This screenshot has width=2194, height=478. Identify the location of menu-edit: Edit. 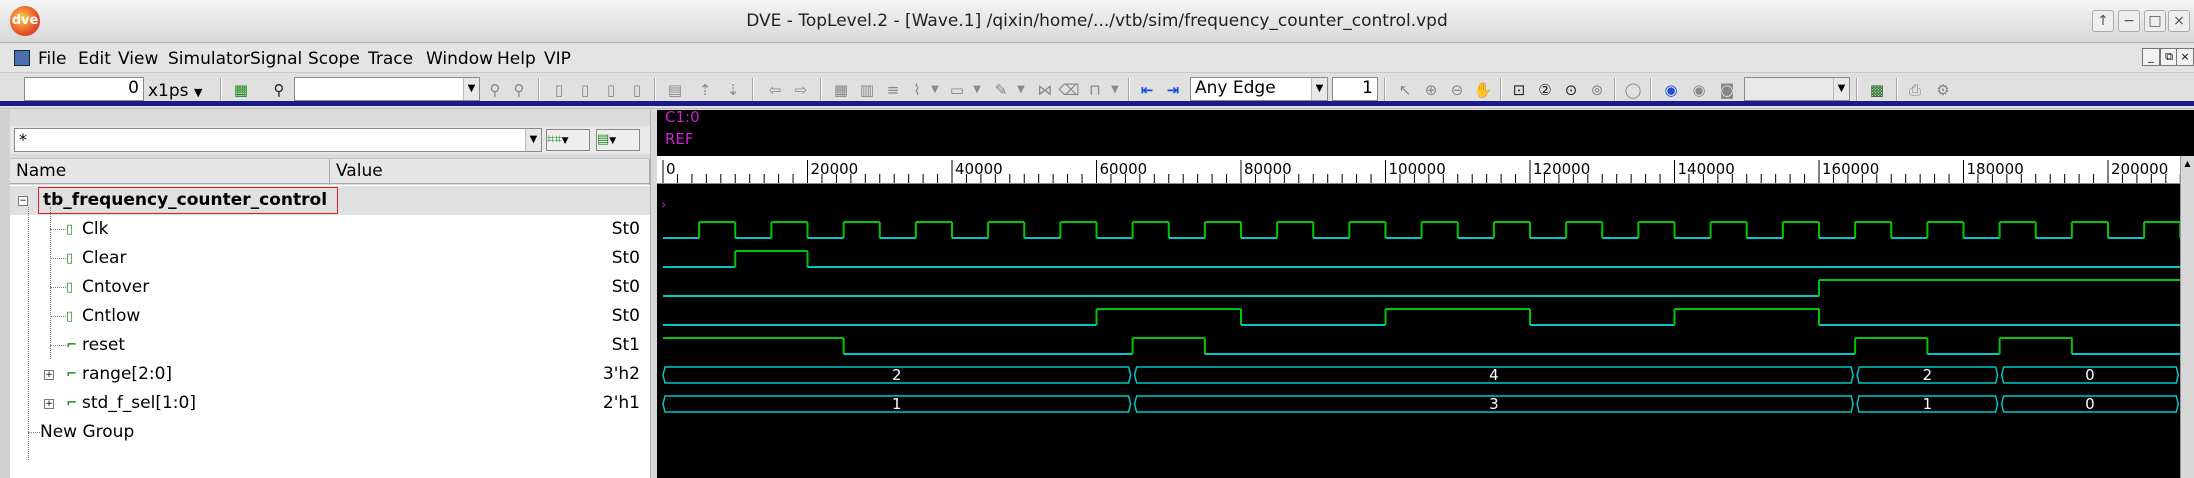
(94, 59).